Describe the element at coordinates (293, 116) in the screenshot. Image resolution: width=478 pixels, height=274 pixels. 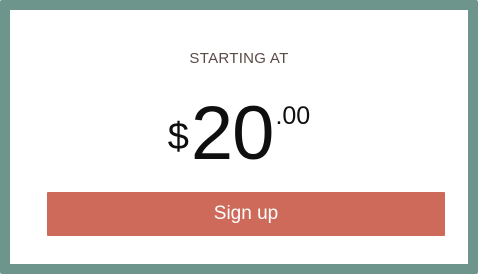
I see `price-cents-amount: .00` at that location.